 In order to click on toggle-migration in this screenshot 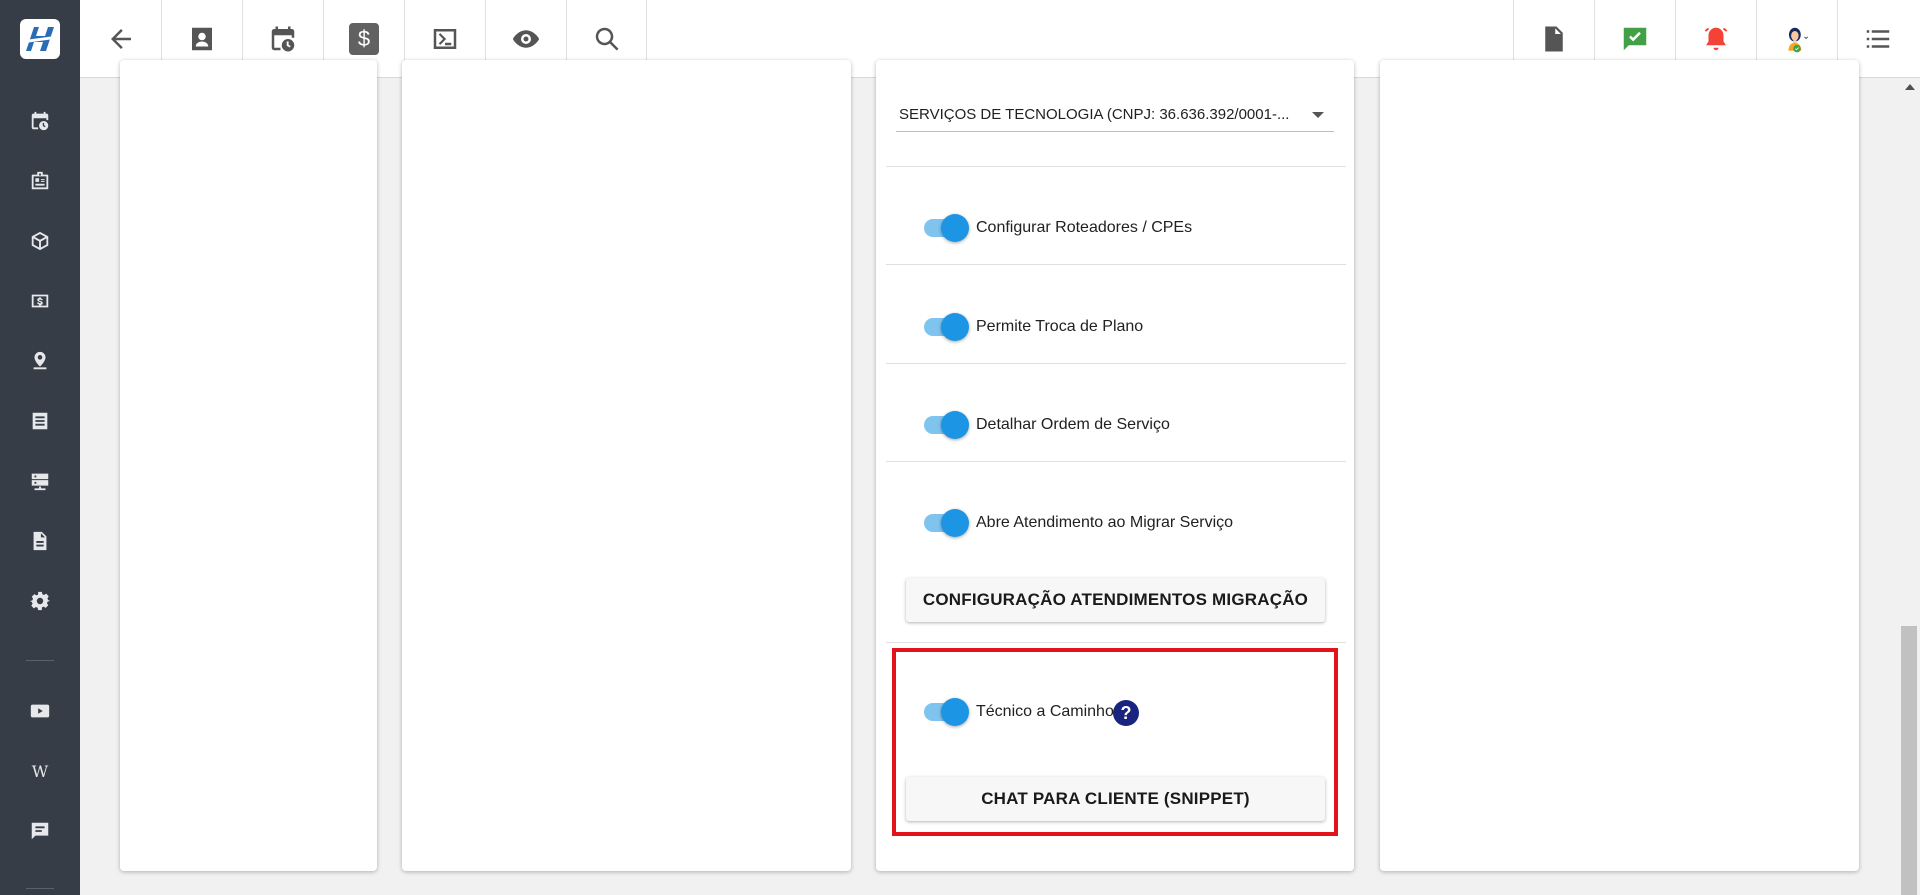, I will do `click(946, 523)`.